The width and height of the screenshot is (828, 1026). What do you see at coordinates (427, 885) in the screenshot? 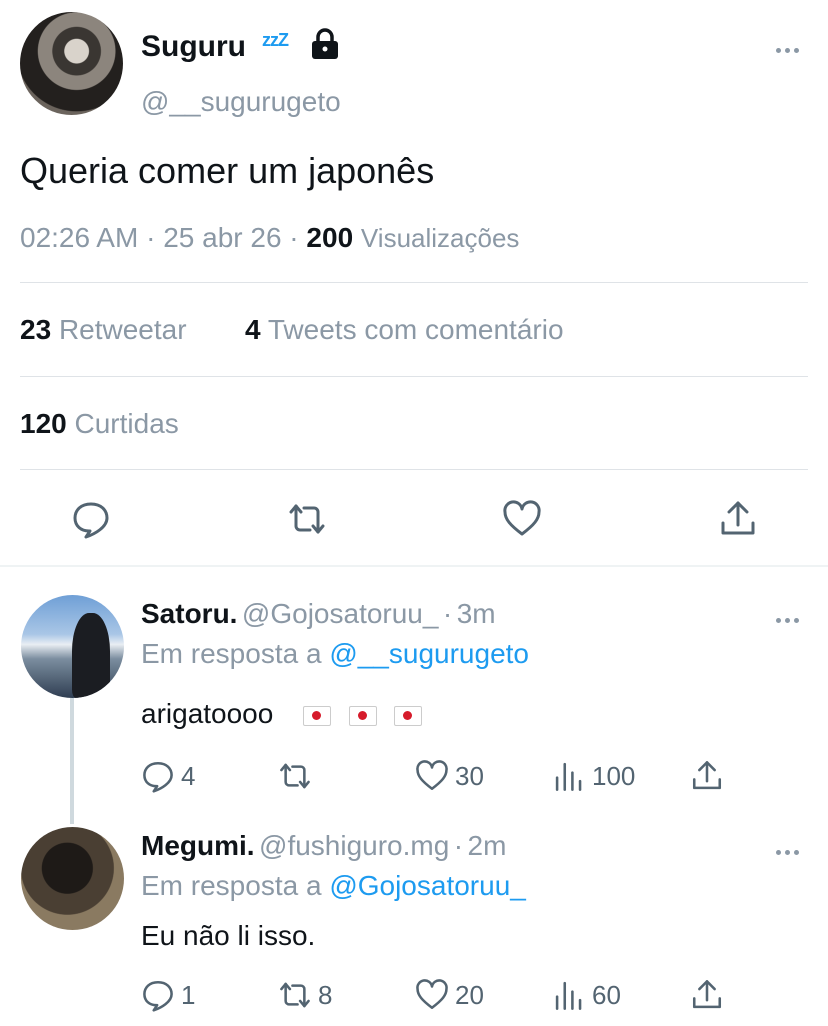
I see `mention-link: @Gojosatoruu_` at bounding box center [427, 885].